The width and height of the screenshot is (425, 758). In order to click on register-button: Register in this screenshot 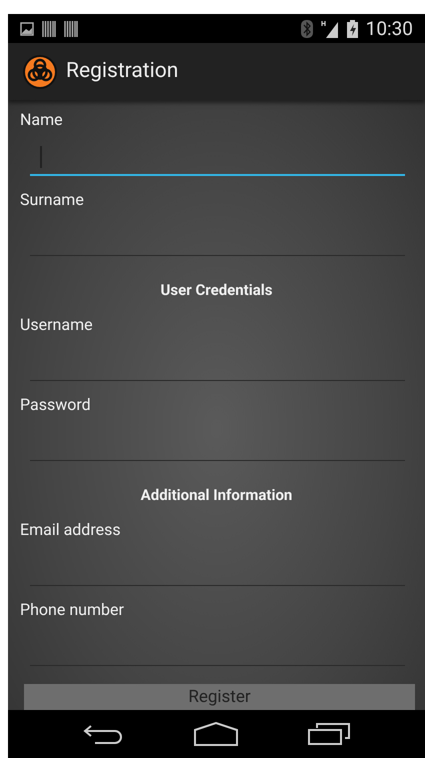, I will do `click(219, 697)`.